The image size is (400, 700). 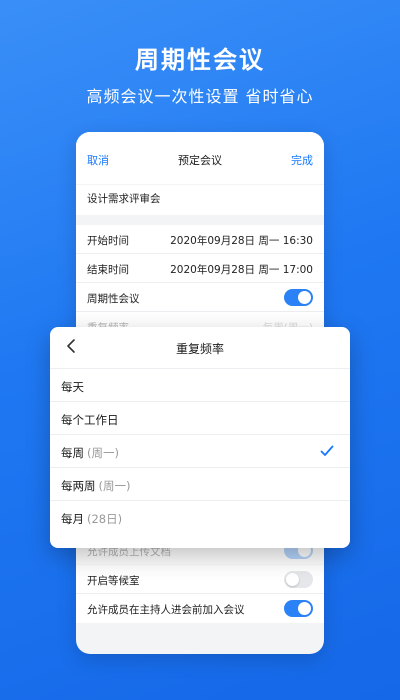 I want to click on recurring-toggle, so click(x=298, y=297).